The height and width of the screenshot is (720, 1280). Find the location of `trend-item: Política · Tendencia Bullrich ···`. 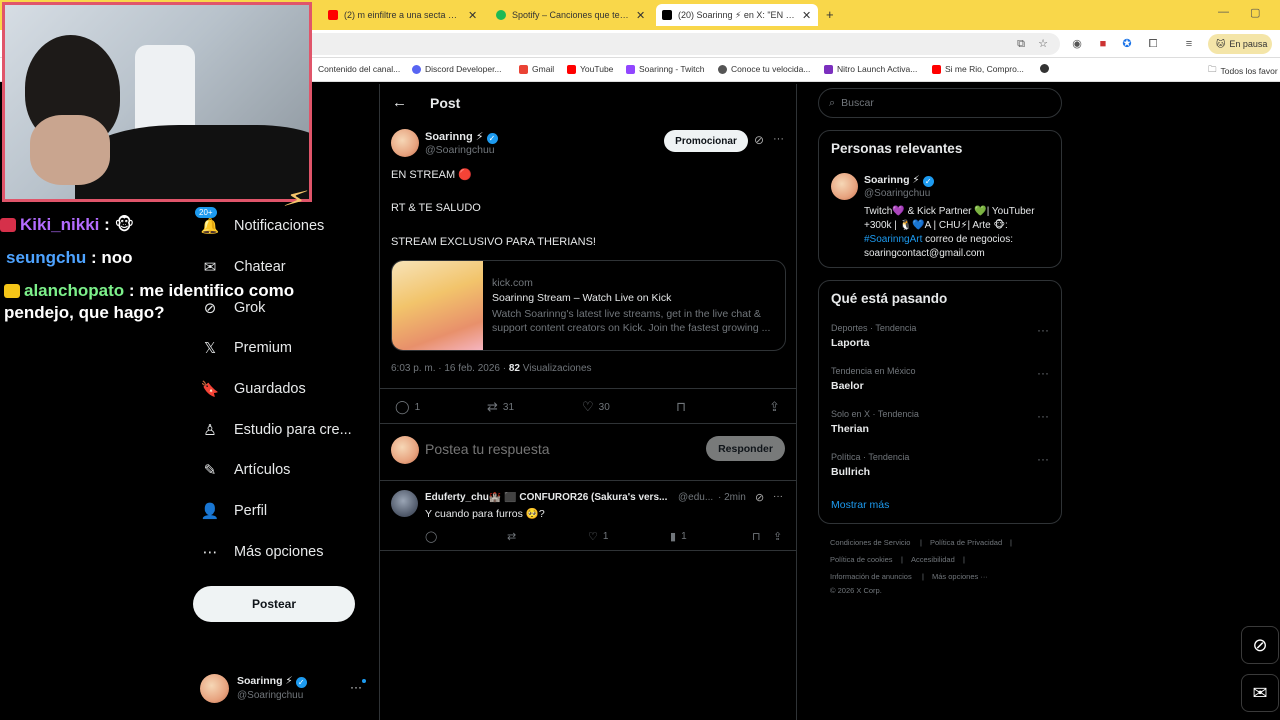

trend-item: Política · Tendencia Bullrich ··· is located at coordinates (941, 465).